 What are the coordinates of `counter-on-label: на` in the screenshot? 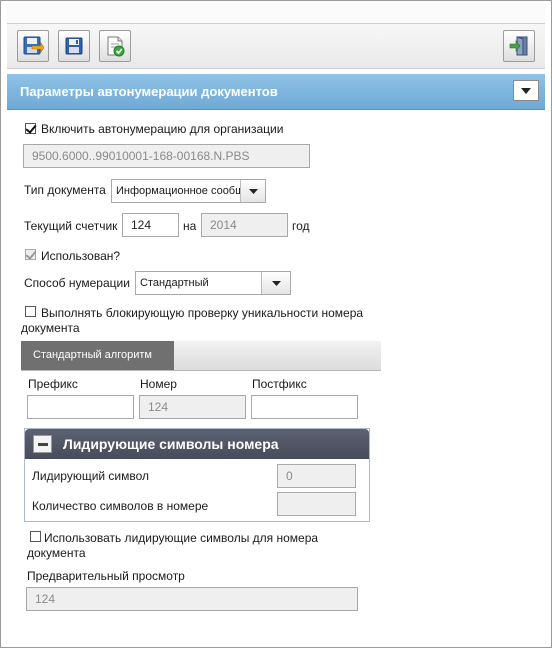 It's located at (190, 226).